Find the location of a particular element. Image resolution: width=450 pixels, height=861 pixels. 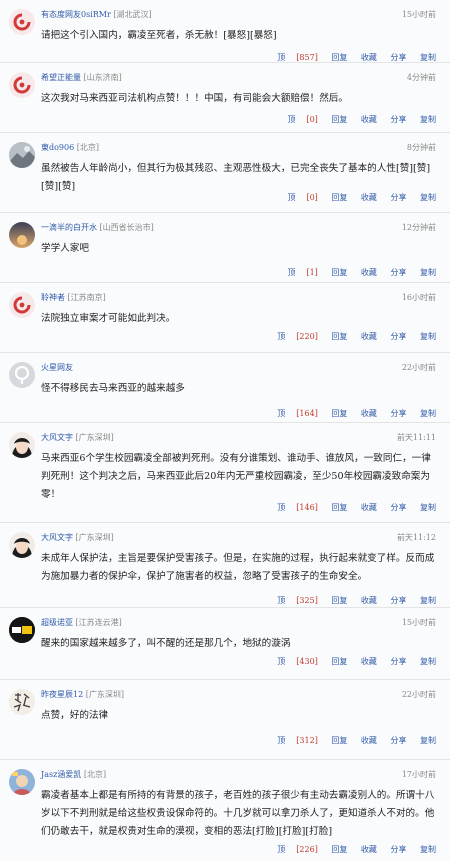

comment-actions: 顶 [0] 回复 收藏 分享 复制 is located at coordinates (350, 197).